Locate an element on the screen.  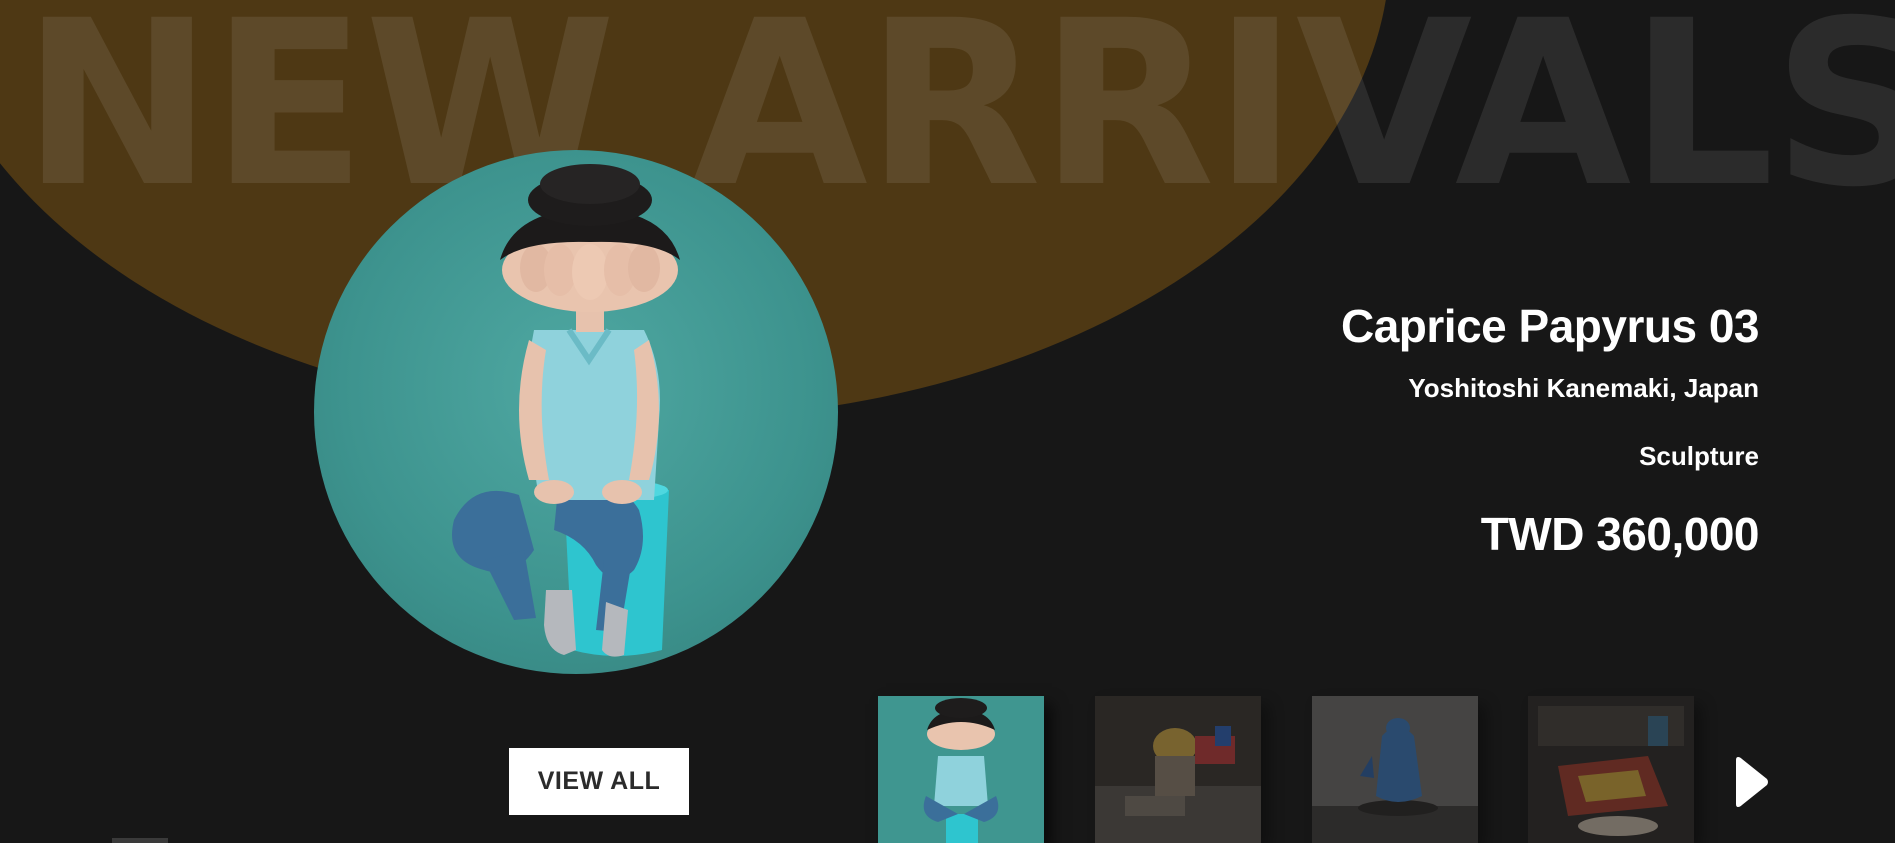
artwork-price: TWD 360,000 is located at coordinates (1620, 534).